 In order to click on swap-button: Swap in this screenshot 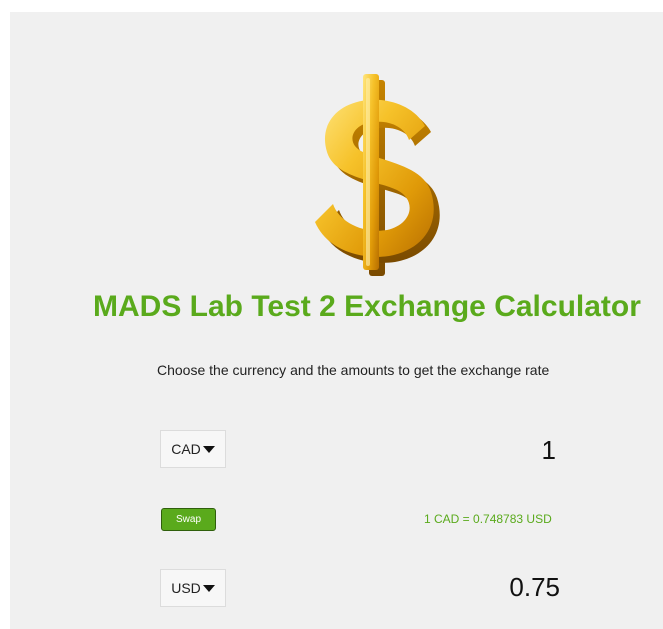, I will do `click(188, 519)`.